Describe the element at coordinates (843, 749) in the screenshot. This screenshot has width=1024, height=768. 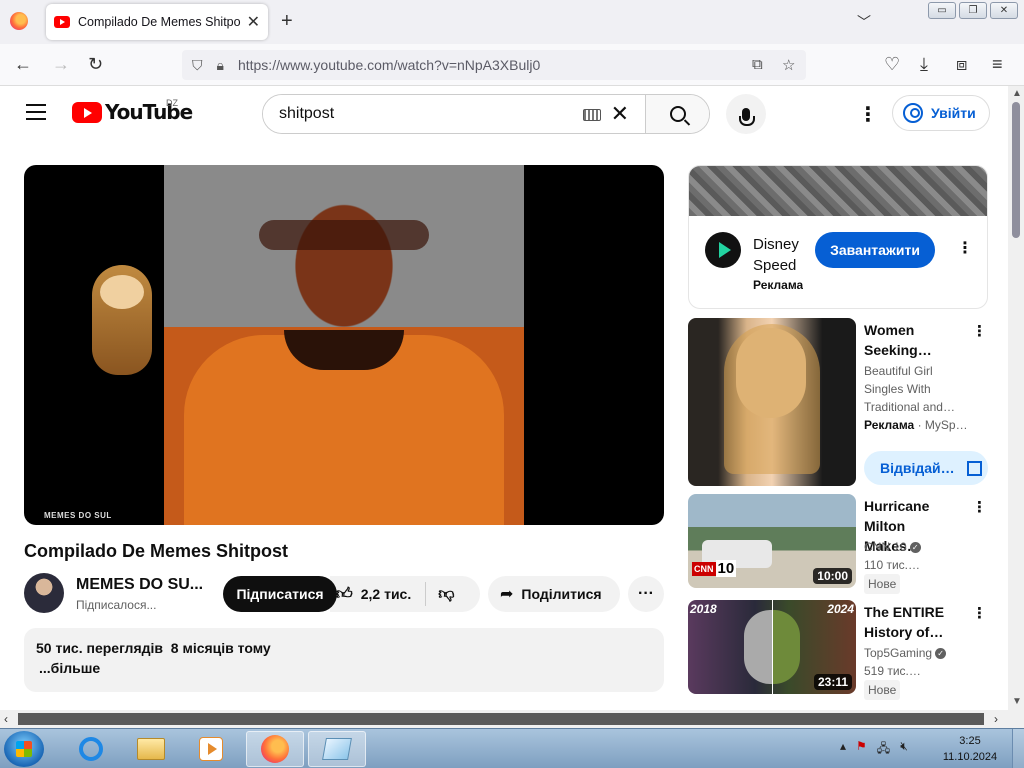
I see `tray-expand-icon: ▴` at that location.